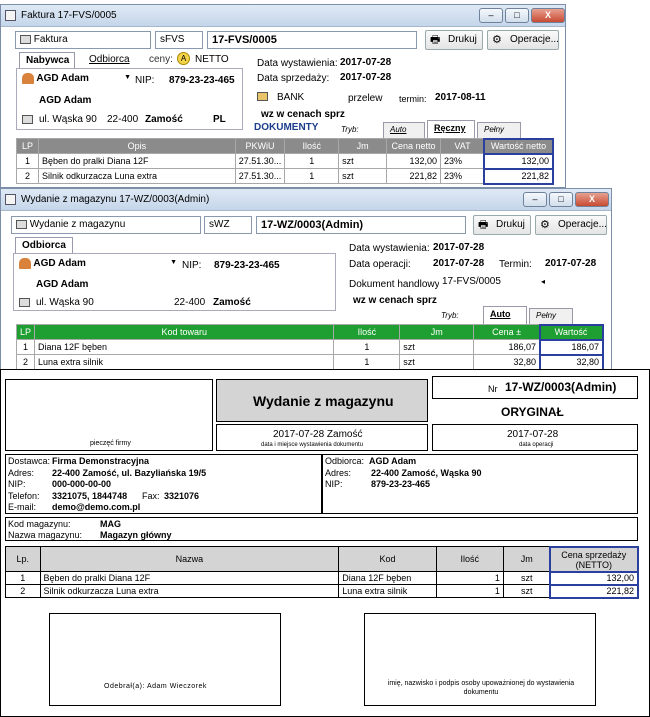 The width and height of the screenshot is (650, 717). What do you see at coordinates (228, 225) in the screenshot?
I see `series-field: sWZ` at bounding box center [228, 225].